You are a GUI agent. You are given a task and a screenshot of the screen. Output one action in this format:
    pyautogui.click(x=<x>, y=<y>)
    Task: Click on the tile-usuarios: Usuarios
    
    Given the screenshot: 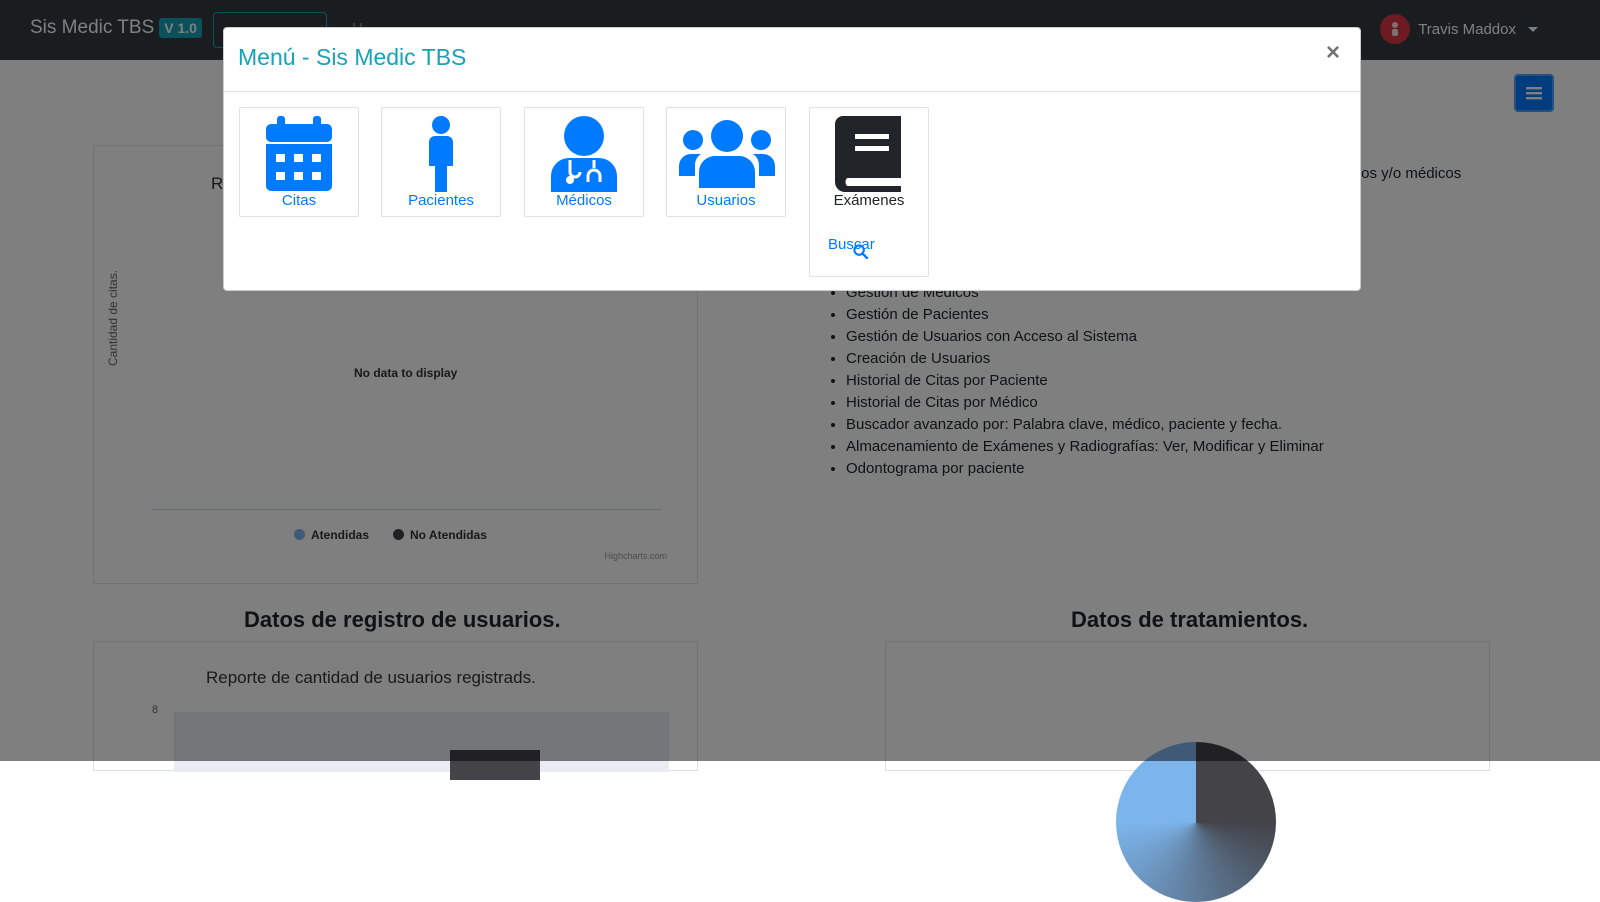 What is the action you would take?
    pyautogui.click(x=726, y=162)
    